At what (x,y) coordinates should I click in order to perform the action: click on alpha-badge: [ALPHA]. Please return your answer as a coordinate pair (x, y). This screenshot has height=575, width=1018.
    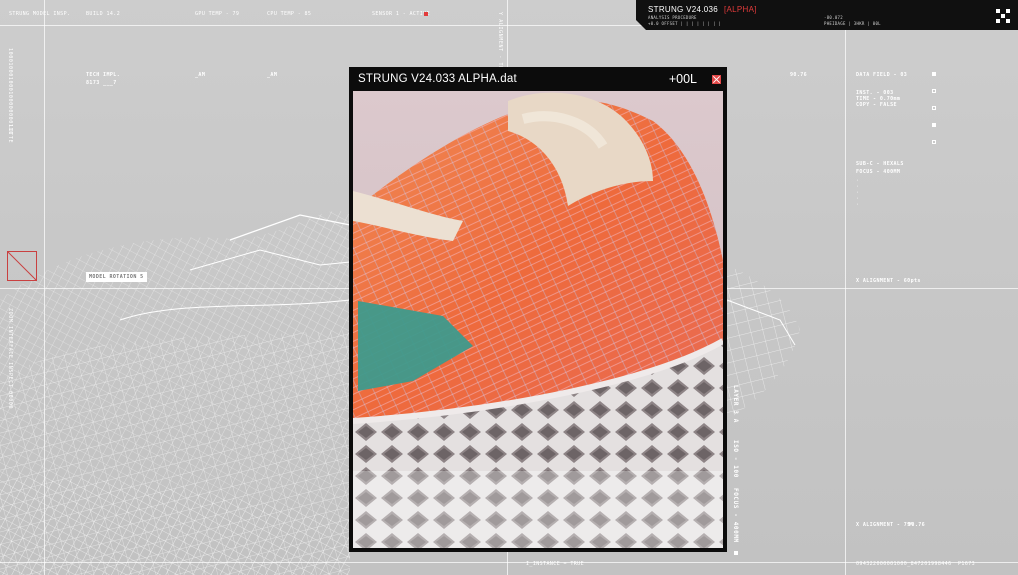
    Looking at the image, I should click on (740, 9).